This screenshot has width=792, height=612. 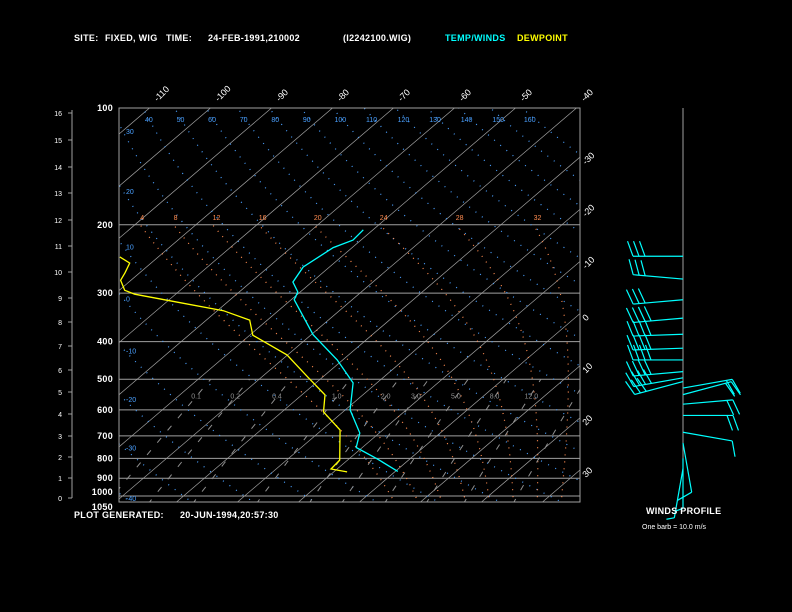 What do you see at coordinates (587, 368) in the screenshot?
I see `isotherm-label-right: 10` at bounding box center [587, 368].